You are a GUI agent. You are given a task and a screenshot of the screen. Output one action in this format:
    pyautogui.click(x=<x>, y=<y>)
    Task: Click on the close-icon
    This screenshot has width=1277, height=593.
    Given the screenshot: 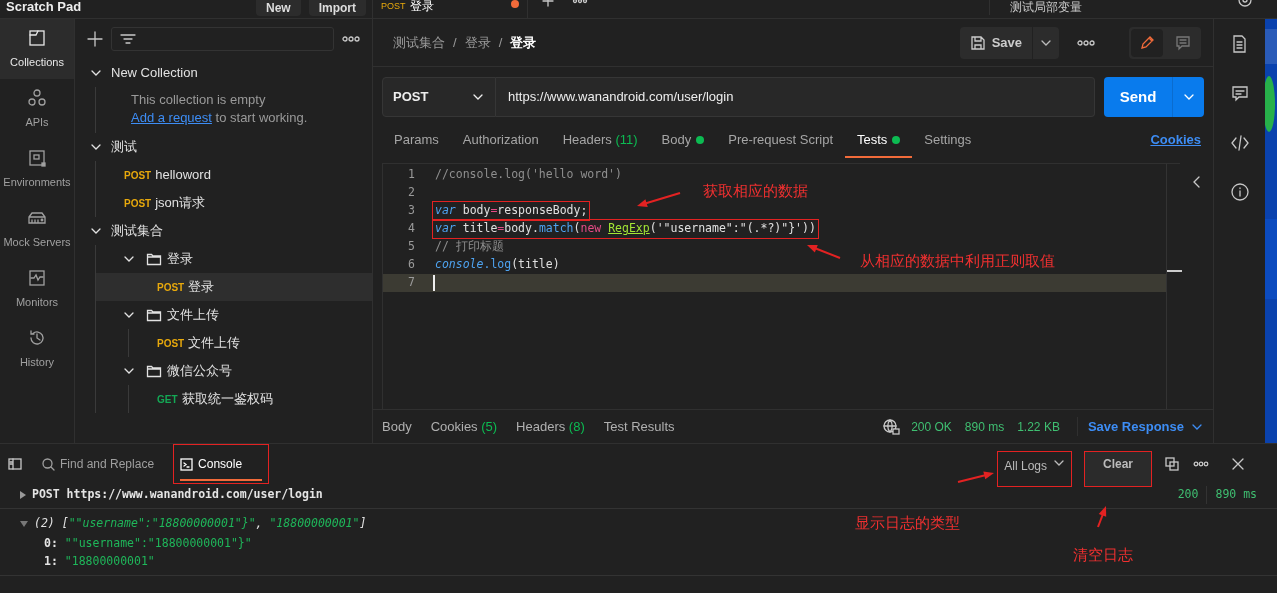 What is the action you would take?
    pyautogui.click(x=1238, y=464)
    